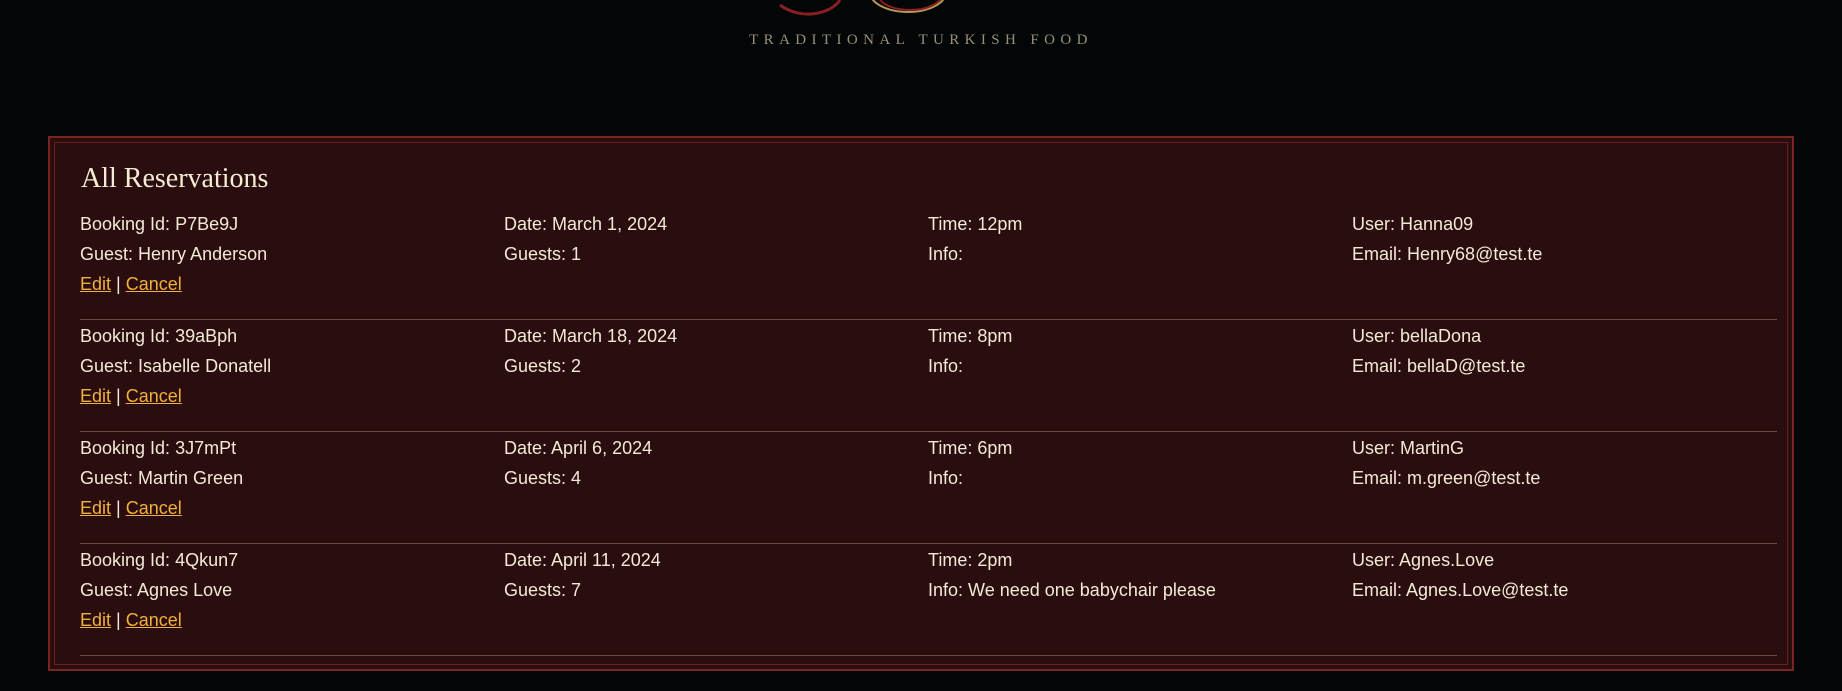 The width and height of the screenshot is (1842, 691). What do you see at coordinates (158, 448) in the screenshot?
I see `booking-id: Booking Id: 3J7mPt` at bounding box center [158, 448].